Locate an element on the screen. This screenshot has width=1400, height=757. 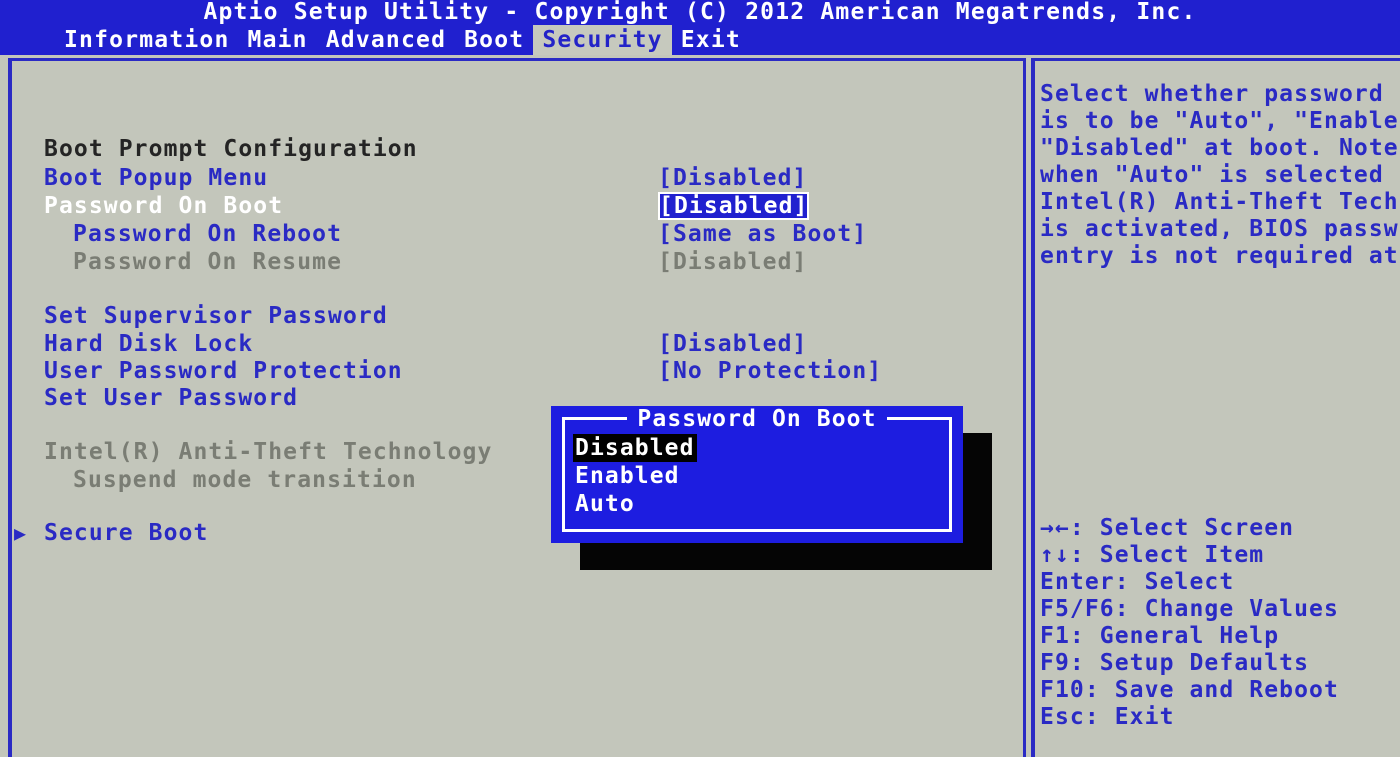
dialog-option: Auto is located at coordinates (605, 504).